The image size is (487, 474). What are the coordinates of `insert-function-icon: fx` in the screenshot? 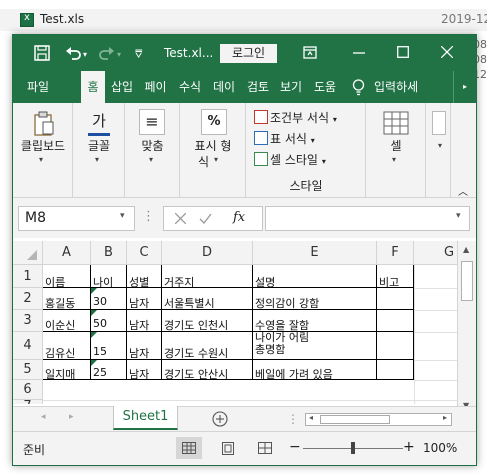 It's located at (239, 217).